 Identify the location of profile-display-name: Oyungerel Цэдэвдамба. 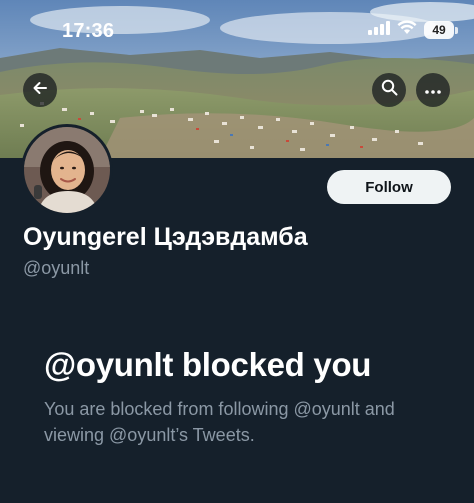
(165, 237).